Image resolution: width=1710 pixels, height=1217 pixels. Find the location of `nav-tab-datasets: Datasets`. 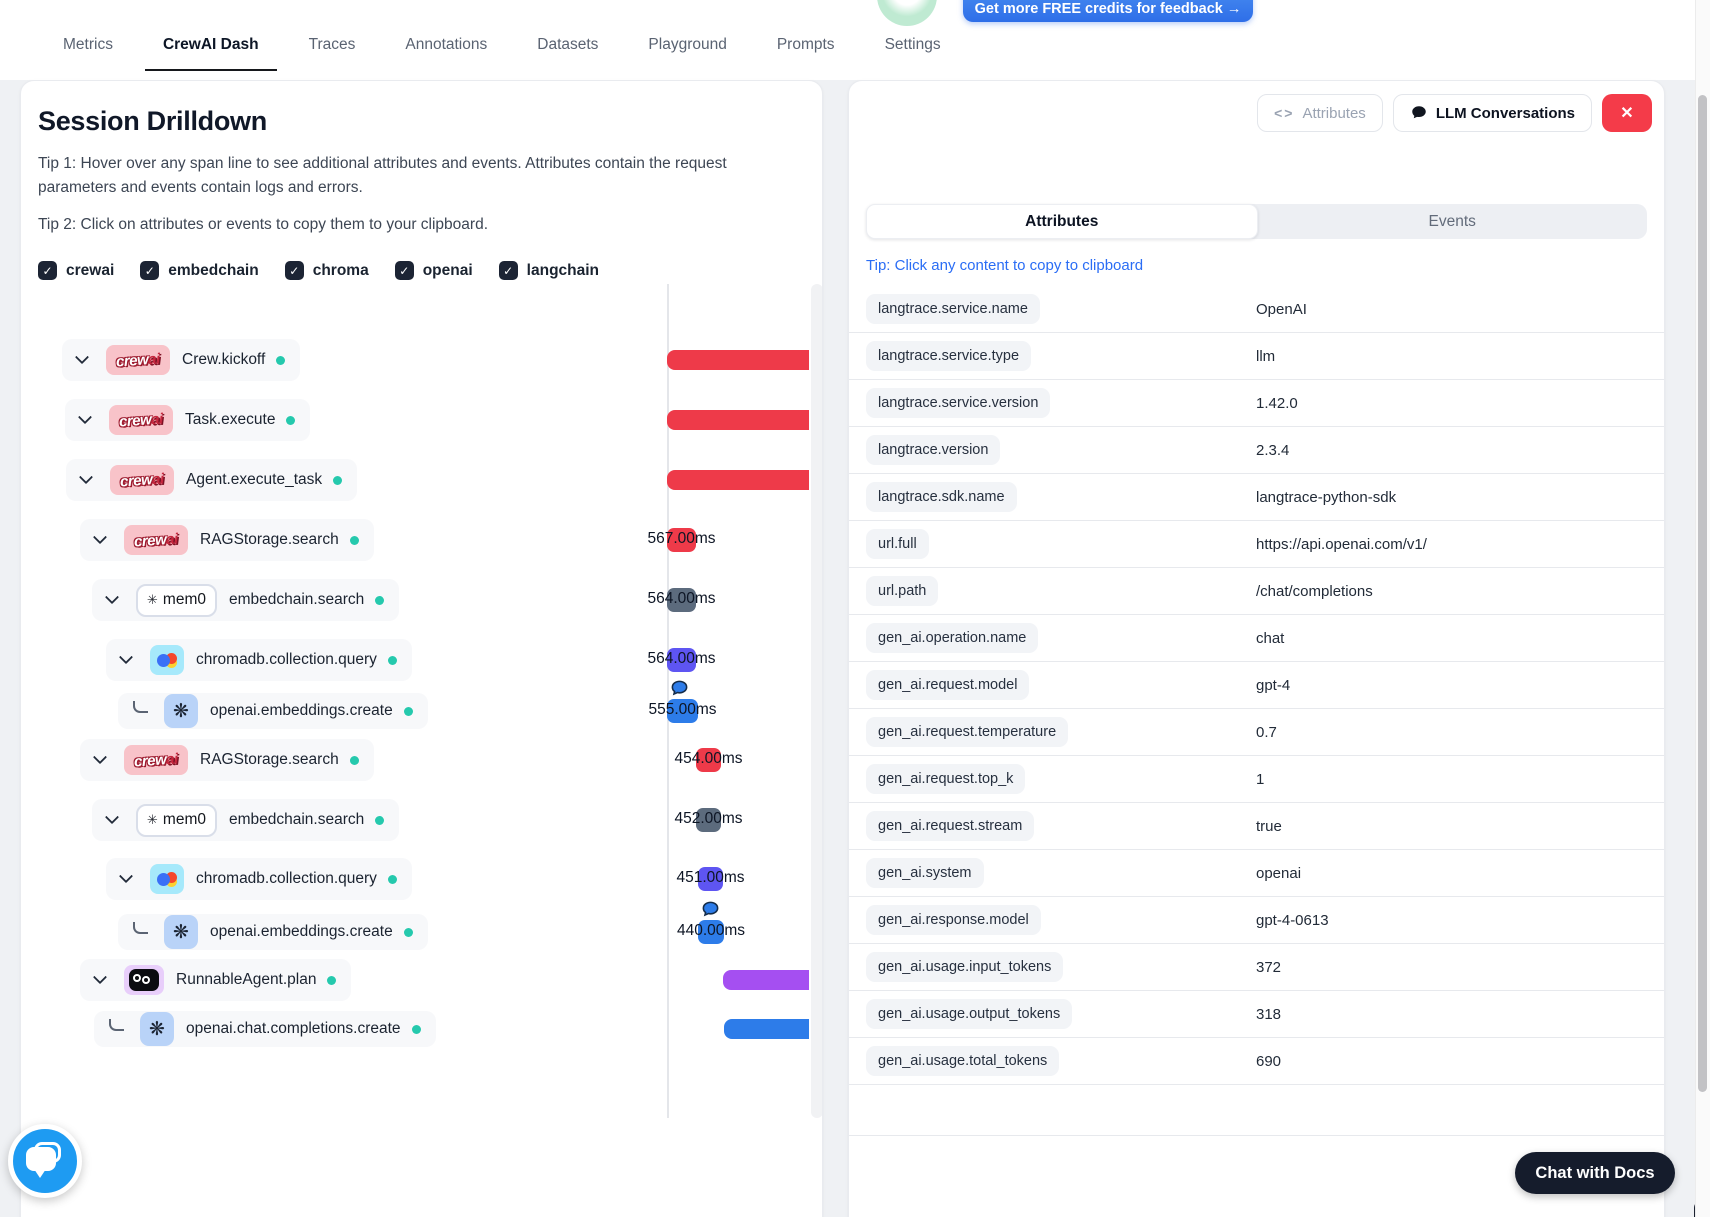

nav-tab-datasets: Datasets is located at coordinates (567, 53).